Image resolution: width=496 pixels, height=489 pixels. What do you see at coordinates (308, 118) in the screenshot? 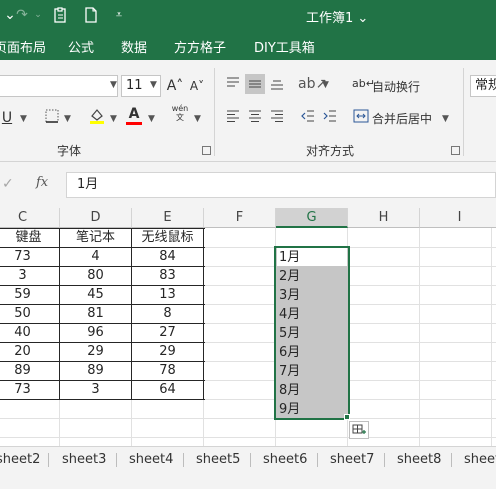
I see `decrease-indent-icon` at bounding box center [308, 118].